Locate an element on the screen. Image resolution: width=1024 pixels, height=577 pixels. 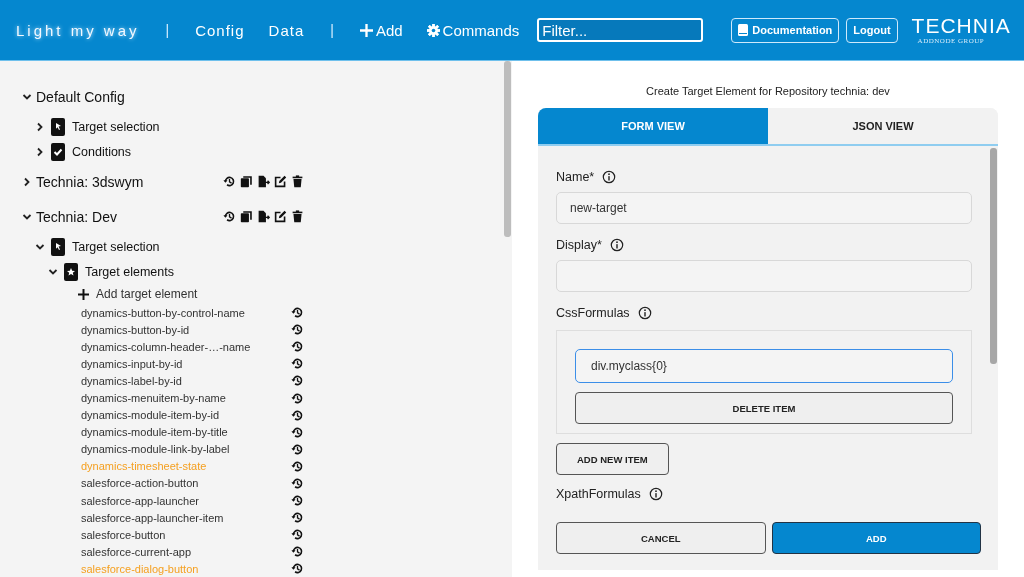
target-element-item: salesforce-button is located at coordinates (123, 534).